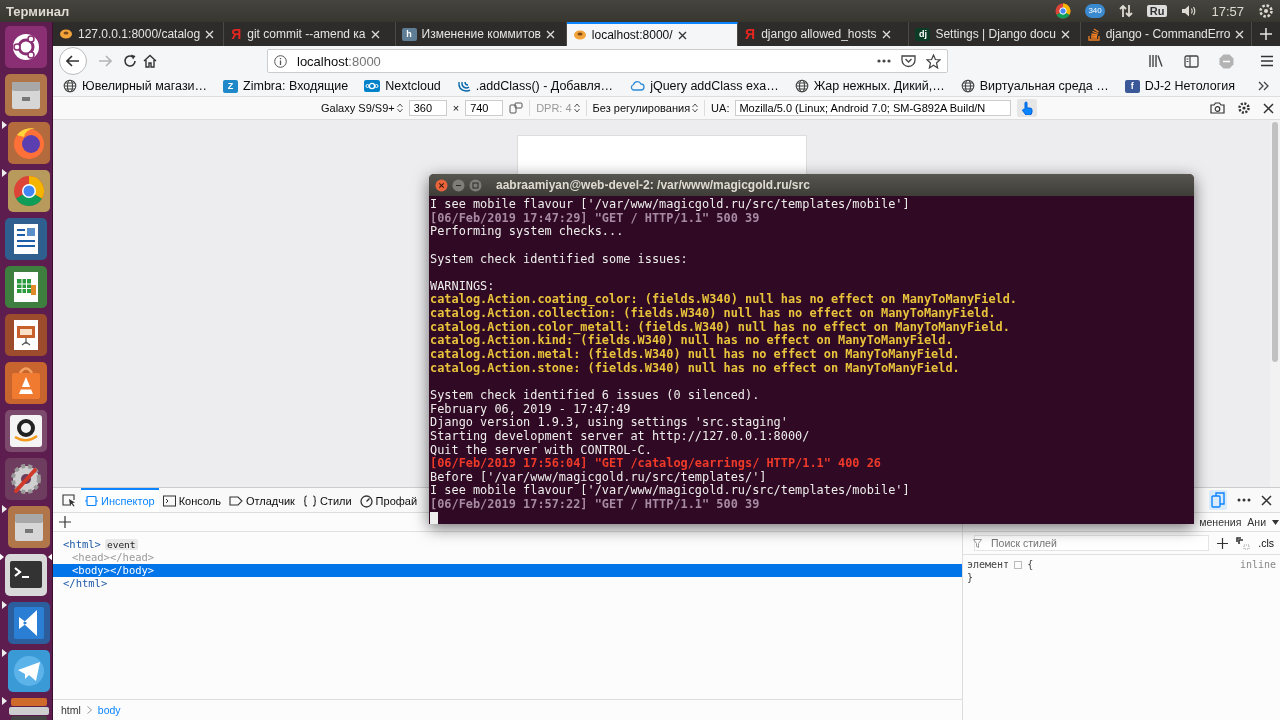 The height and width of the screenshot is (720, 1280). I want to click on globe-icon, so click(967, 86).